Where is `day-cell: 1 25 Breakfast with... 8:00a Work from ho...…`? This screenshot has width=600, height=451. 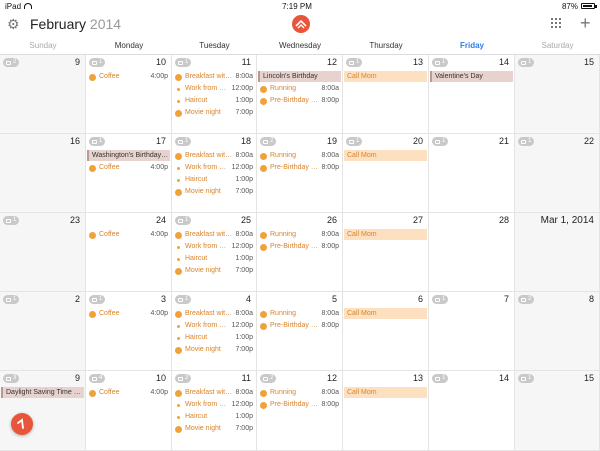 day-cell: 1 25 Breakfast with... 8:00a Work from ho...… is located at coordinates (214, 252).